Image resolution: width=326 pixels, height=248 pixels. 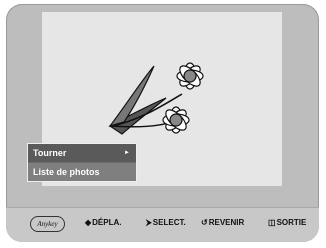 I want to click on return-label: REVENIR, so click(x=226, y=222).